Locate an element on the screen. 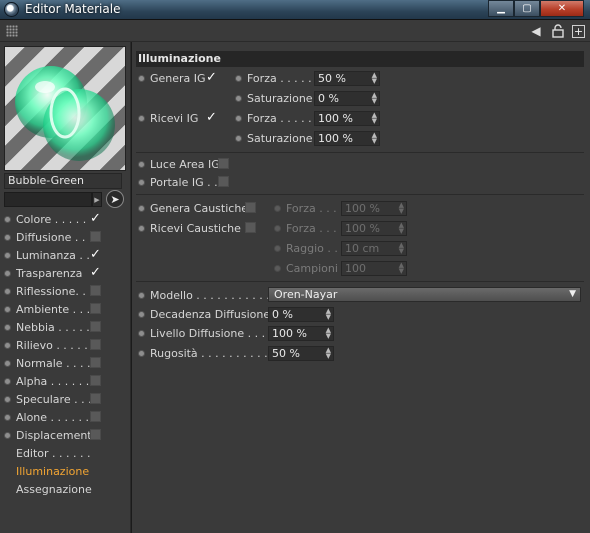 The height and width of the screenshot is (533, 590). portale-row: Portale IG . . is located at coordinates (178, 182).